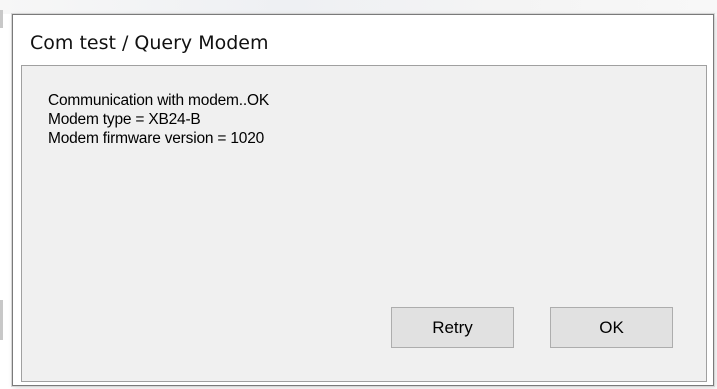 Image resolution: width=717 pixels, height=389 pixels. Describe the element at coordinates (156, 138) in the screenshot. I see `status-line-firmware-version: Modem firmware version = 1020` at that location.